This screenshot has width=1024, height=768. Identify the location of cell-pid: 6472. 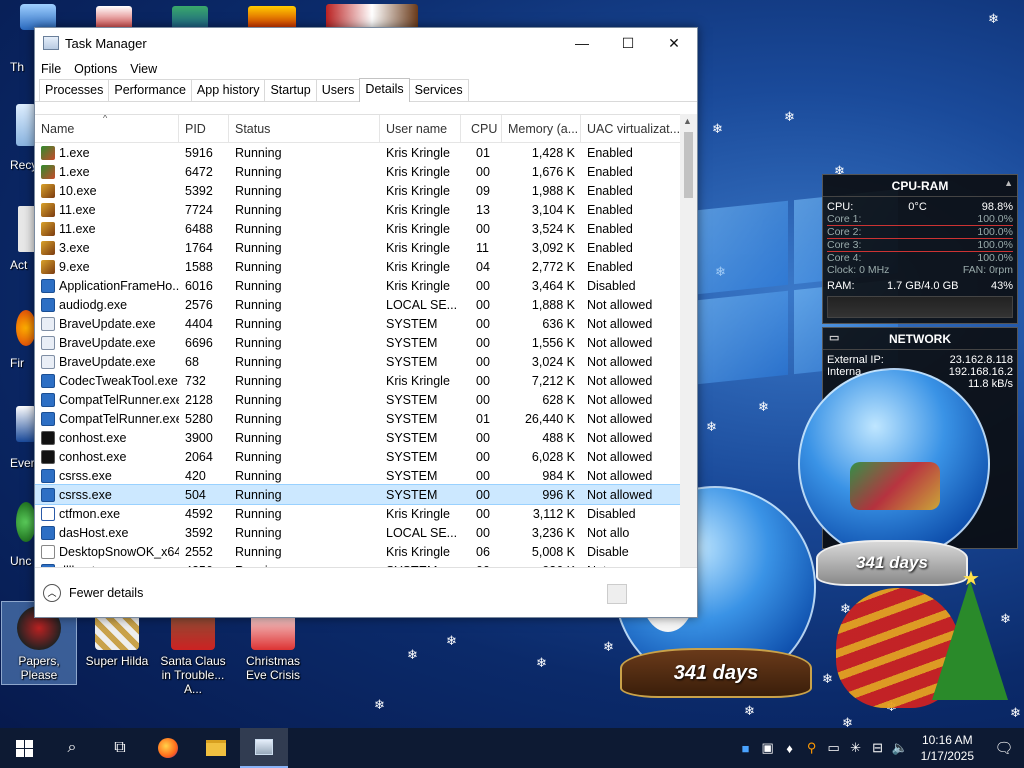
(199, 171).